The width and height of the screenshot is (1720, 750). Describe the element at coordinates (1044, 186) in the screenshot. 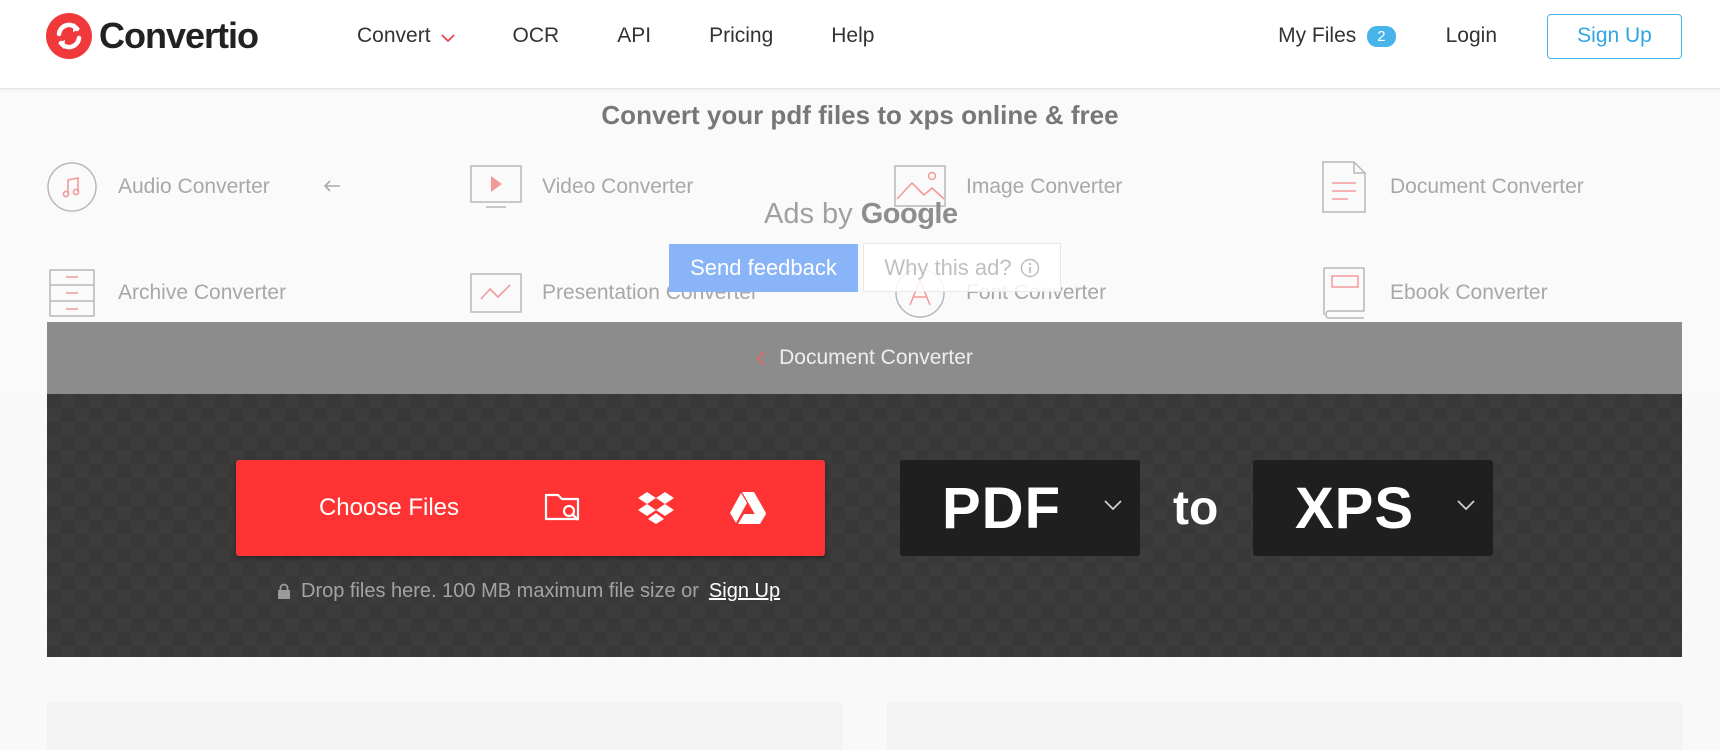

I see `category-label: Image Converter` at that location.